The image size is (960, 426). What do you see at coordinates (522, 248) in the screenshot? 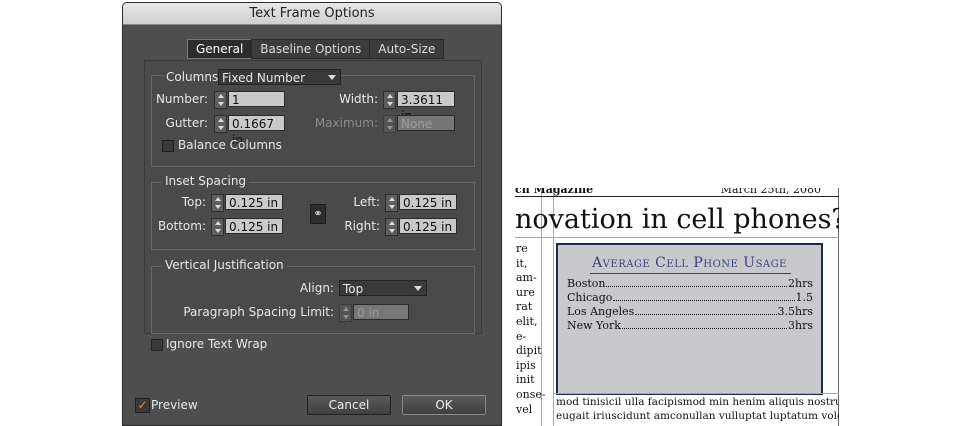
I see `text-line: re` at bounding box center [522, 248].